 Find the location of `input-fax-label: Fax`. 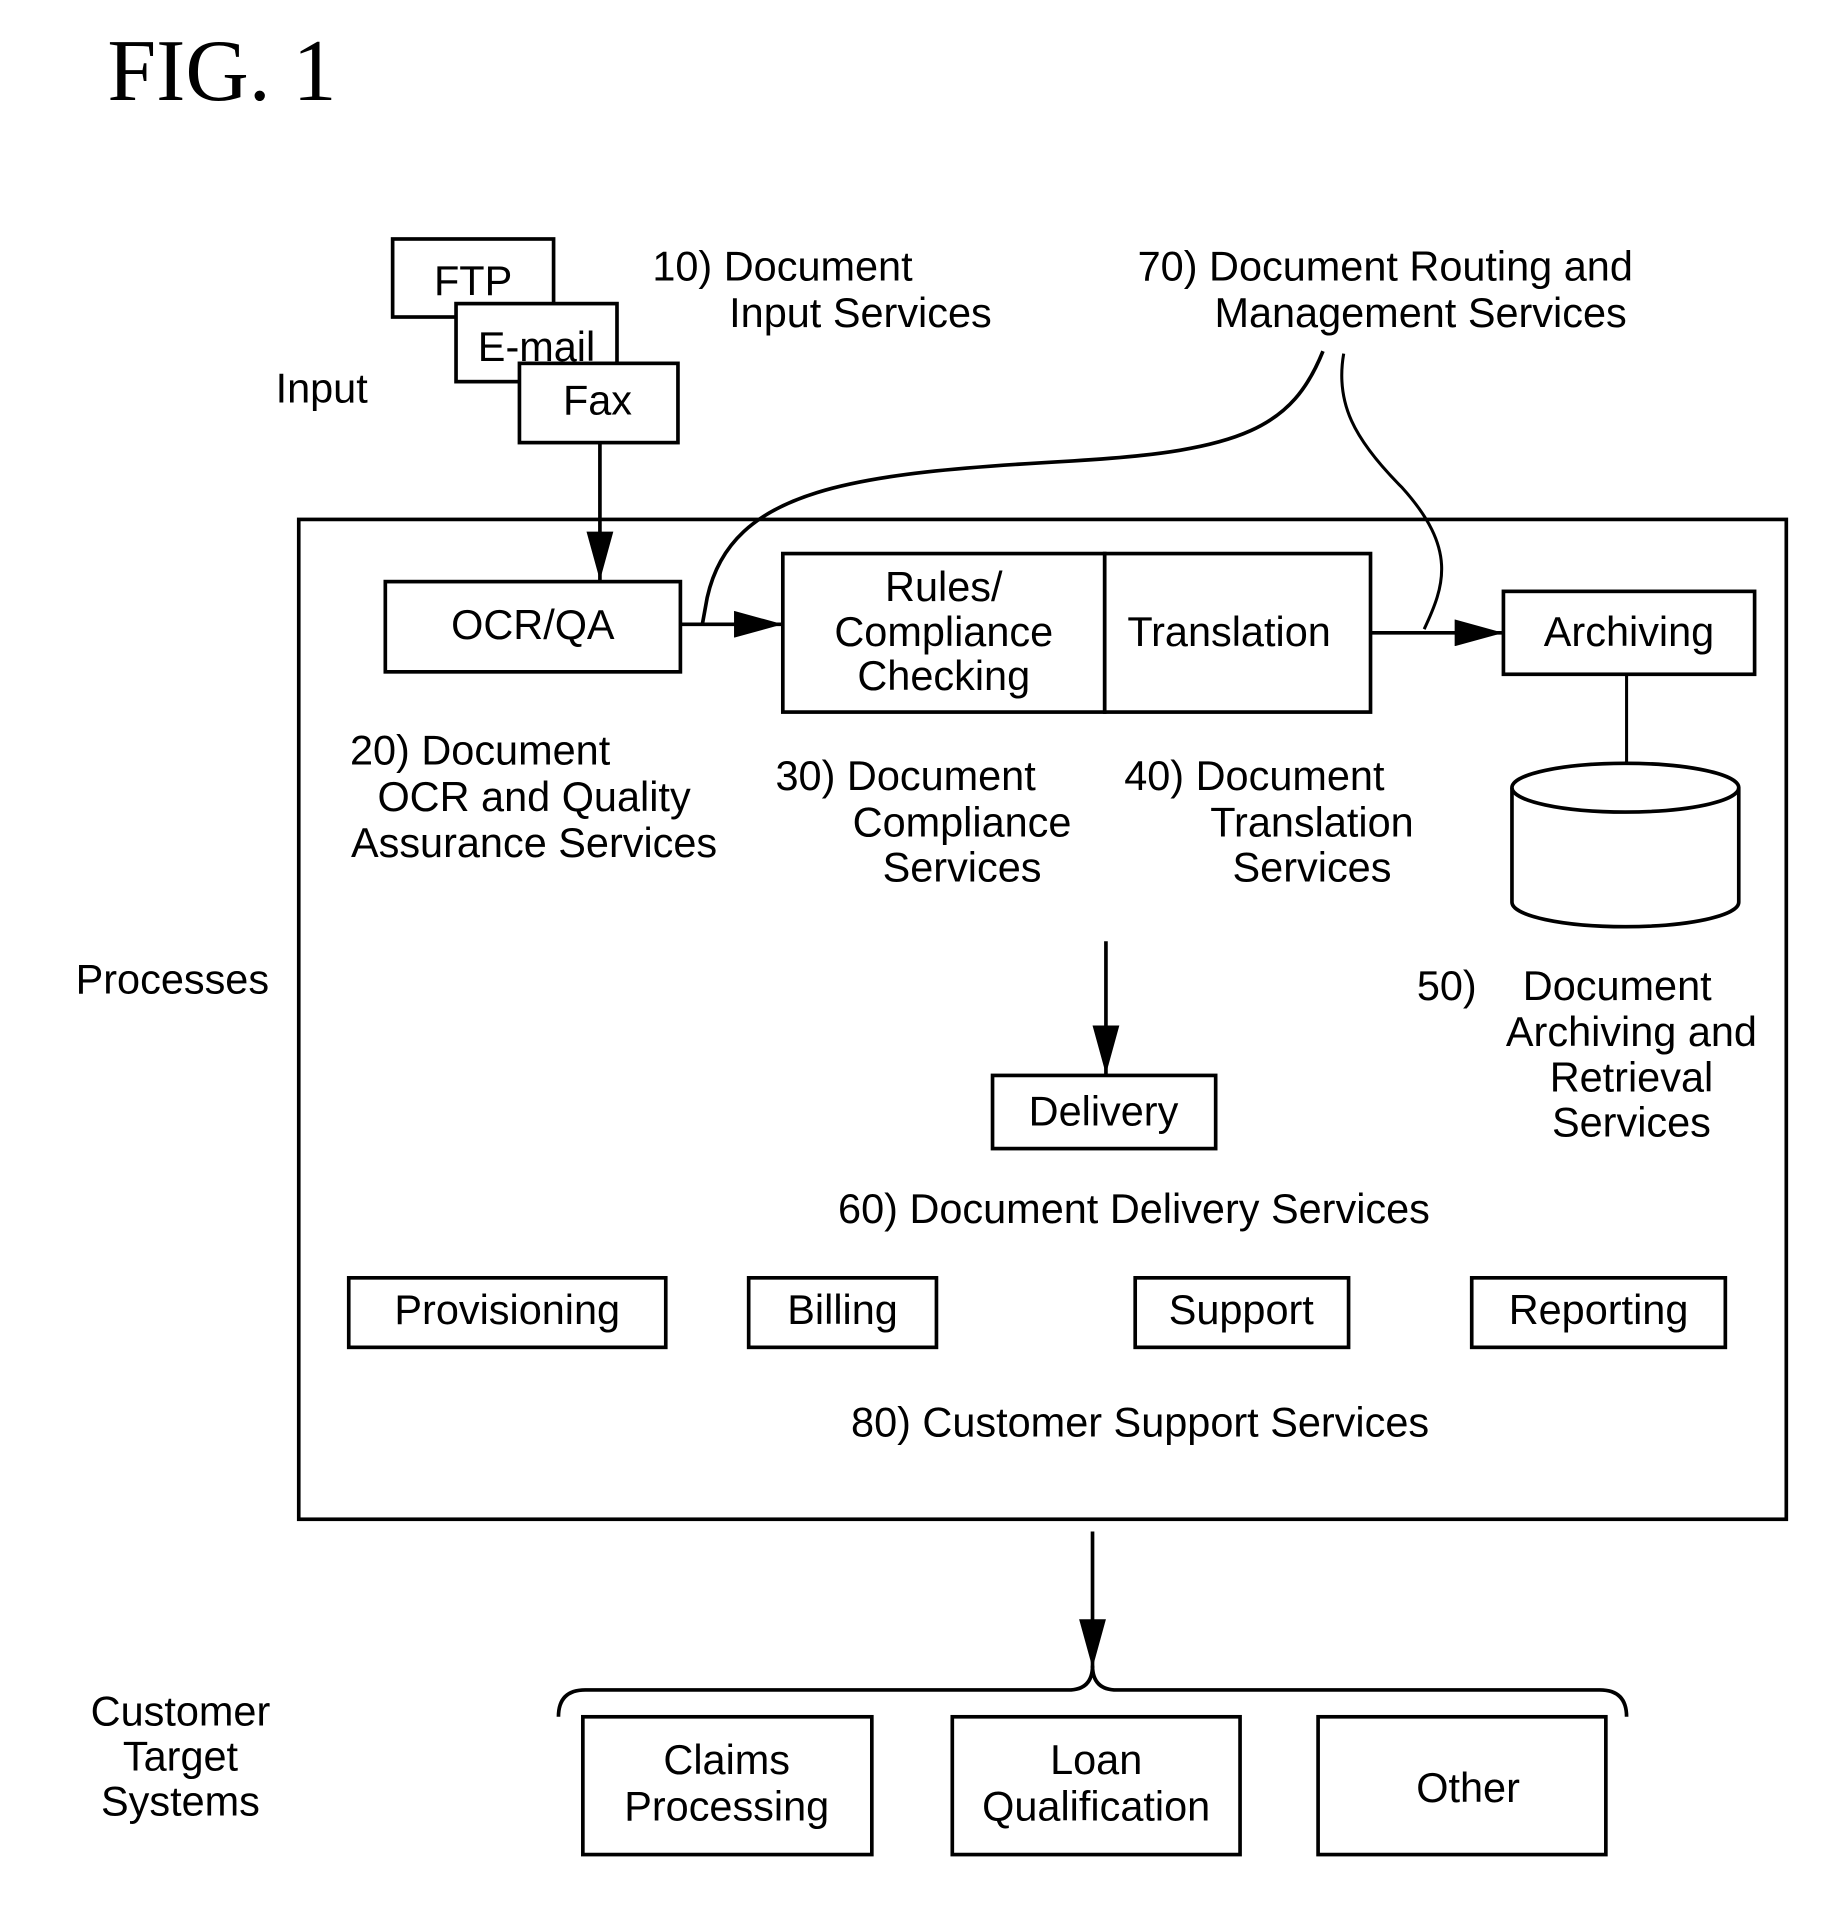

input-fax-label: Fax is located at coordinates (597, 400).